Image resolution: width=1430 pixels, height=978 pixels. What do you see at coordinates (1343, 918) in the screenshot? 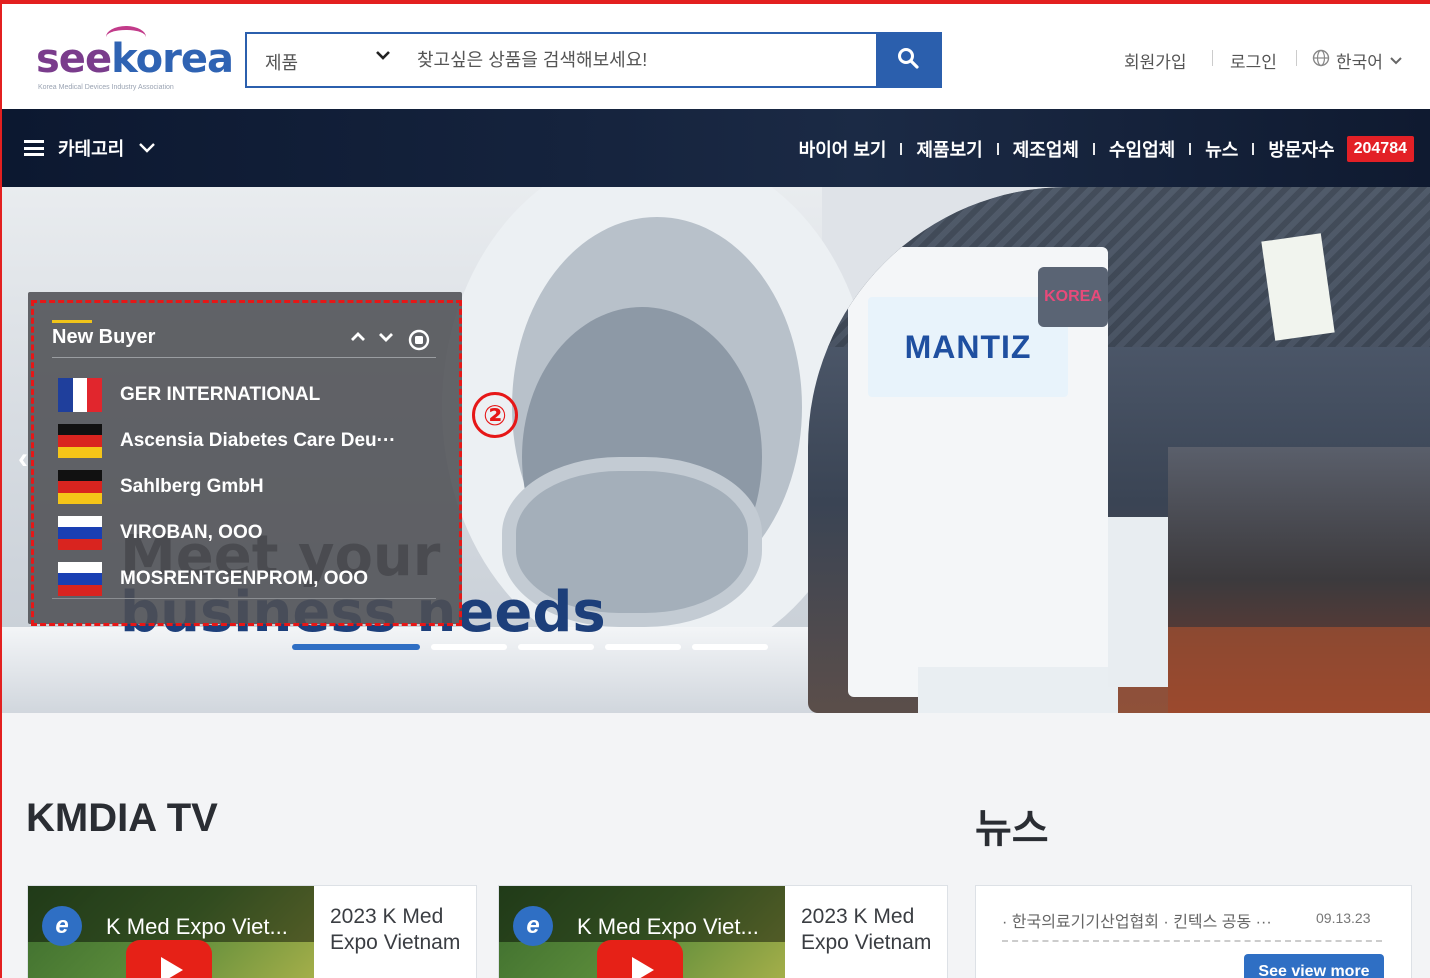
I see `news-item-date: 09.13.23` at bounding box center [1343, 918].